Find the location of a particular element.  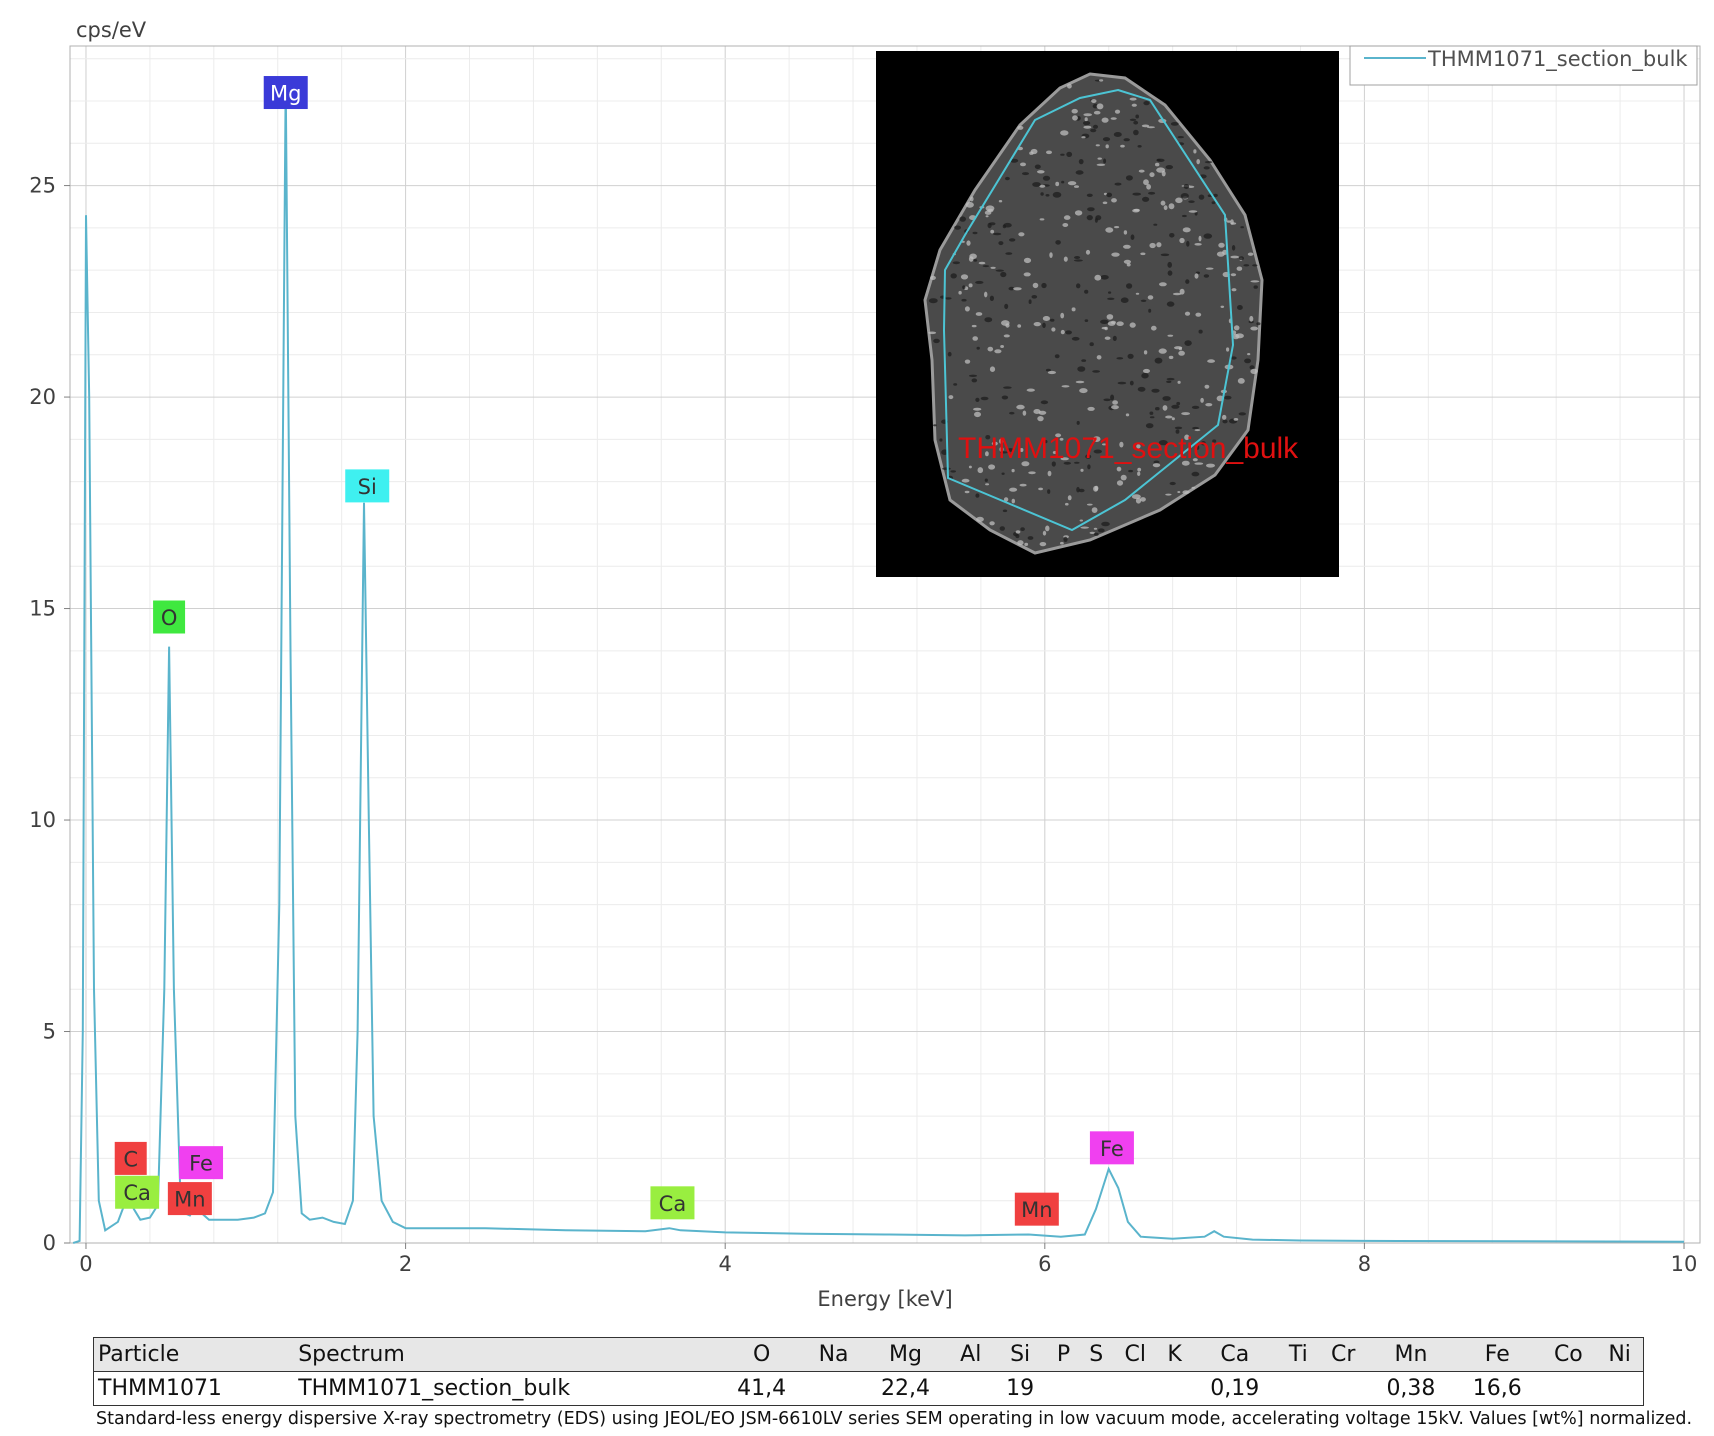

legend: THMM1071_section_bulk is located at coordinates (1523, 65).